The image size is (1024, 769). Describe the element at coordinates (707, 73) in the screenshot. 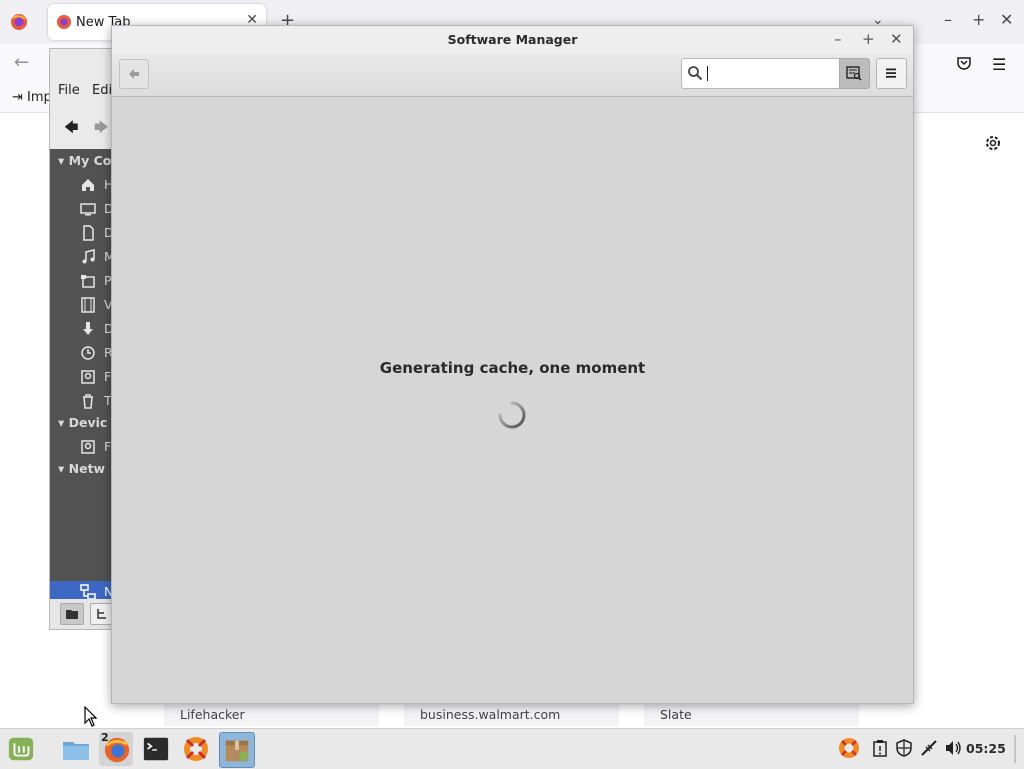

I see `text-caret` at that location.